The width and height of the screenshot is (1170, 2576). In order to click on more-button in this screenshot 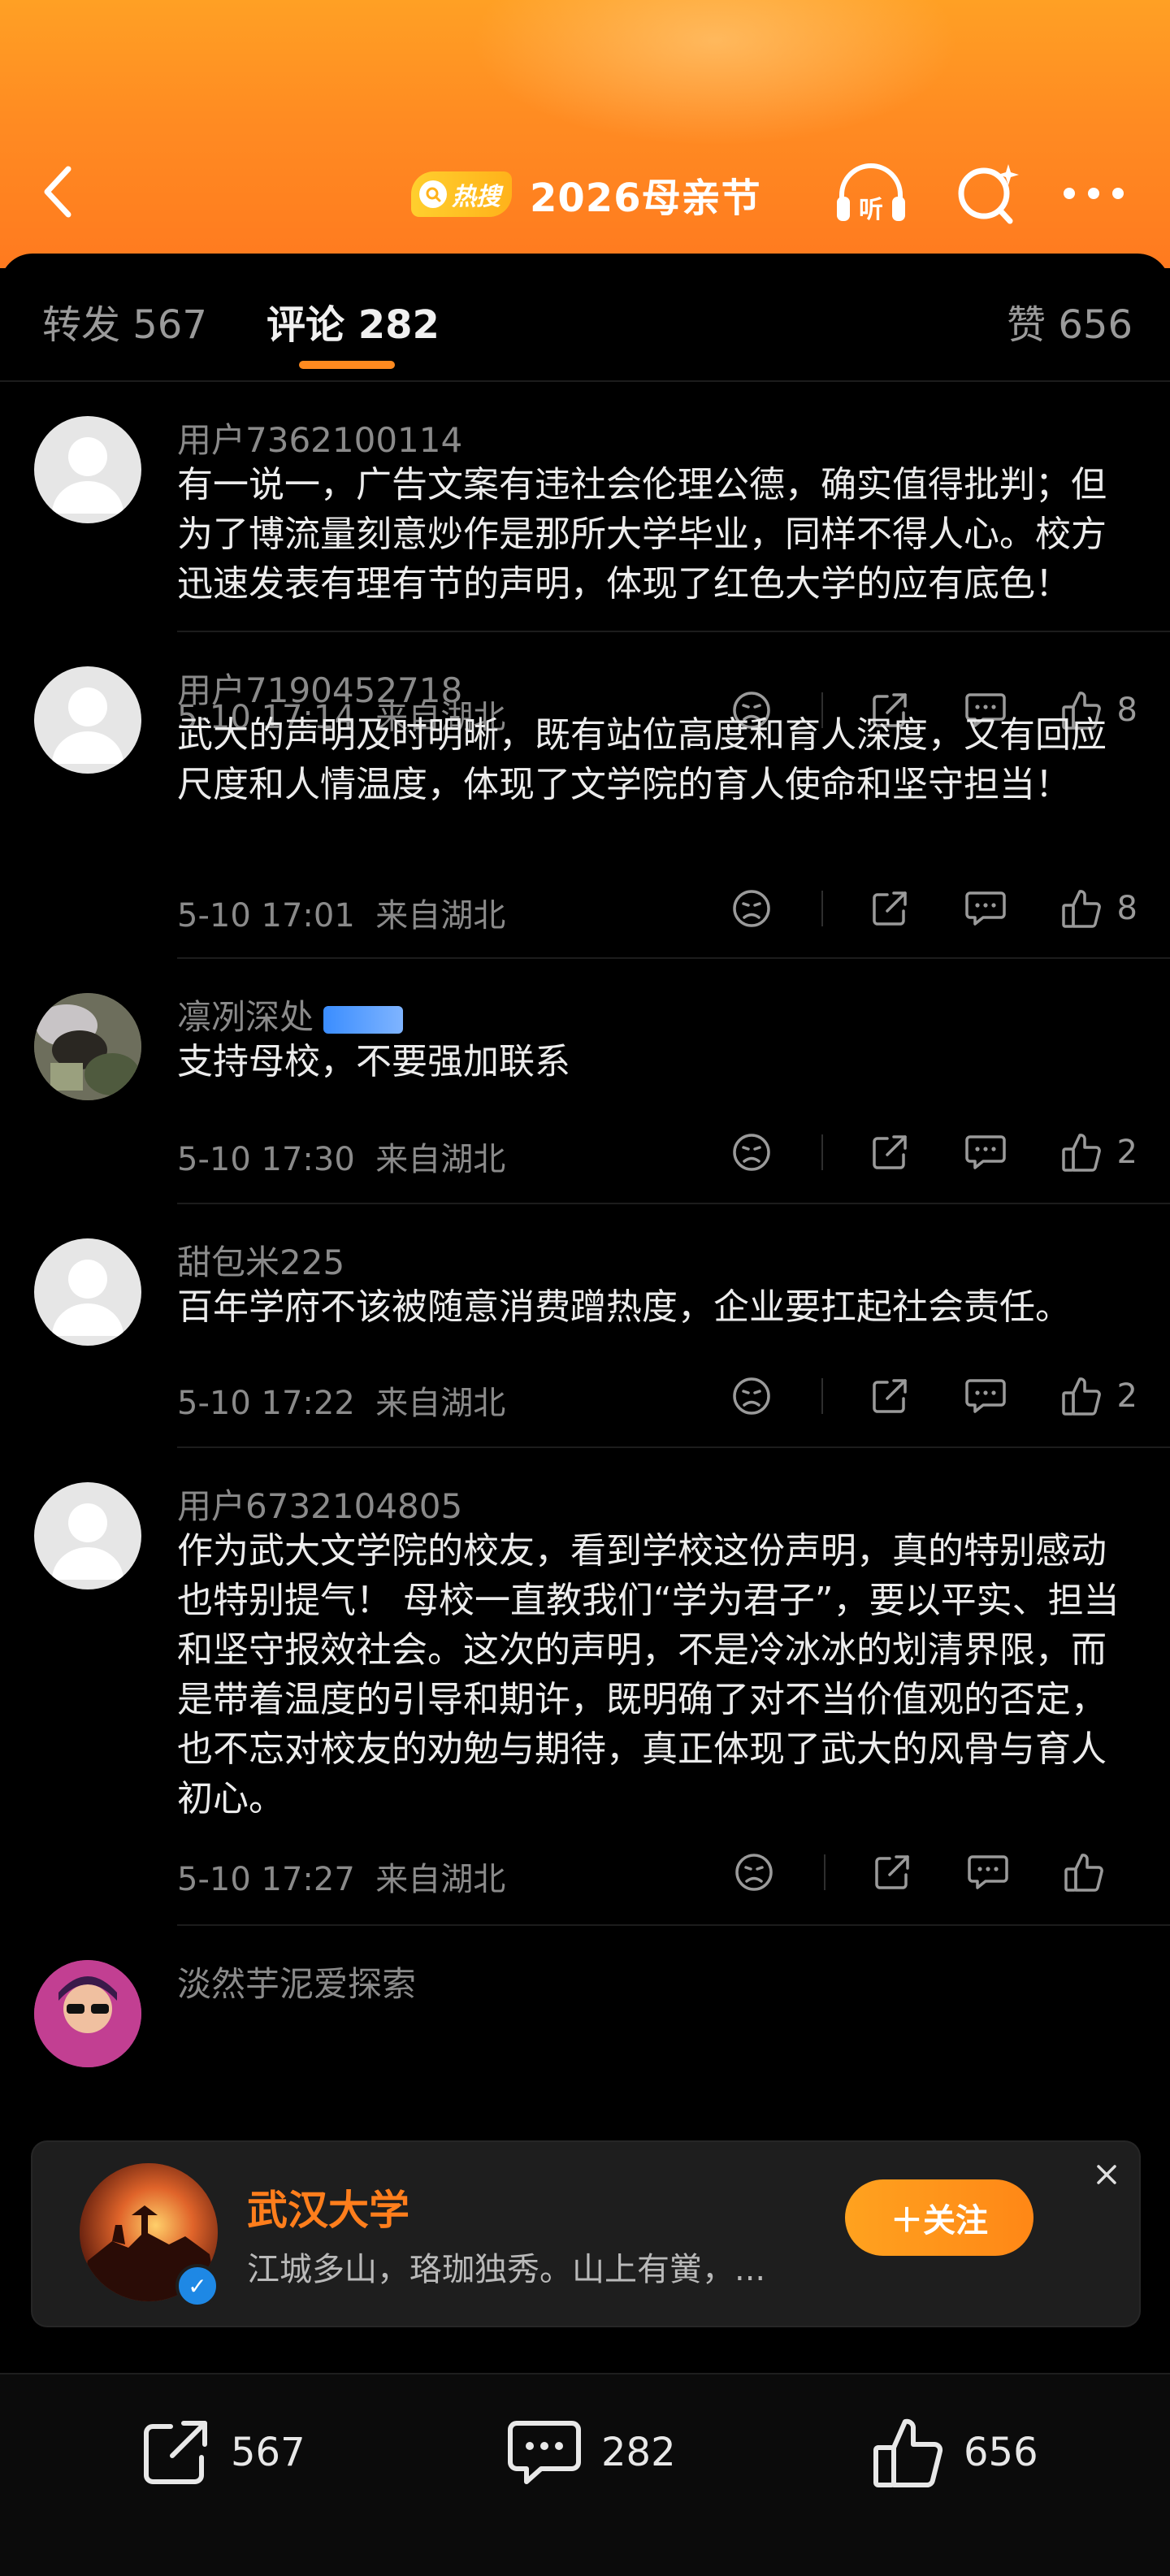, I will do `click(1093, 193)`.